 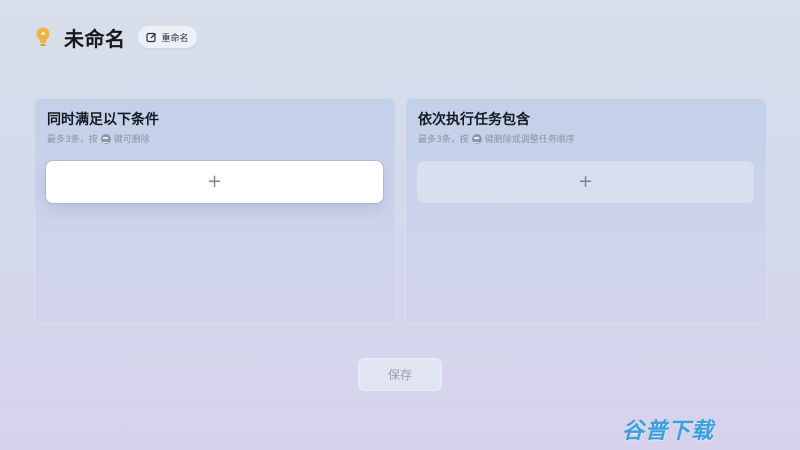 What do you see at coordinates (400, 374) in the screenshot?
I see `save-button: 保存` at bounding box center [400, 374].